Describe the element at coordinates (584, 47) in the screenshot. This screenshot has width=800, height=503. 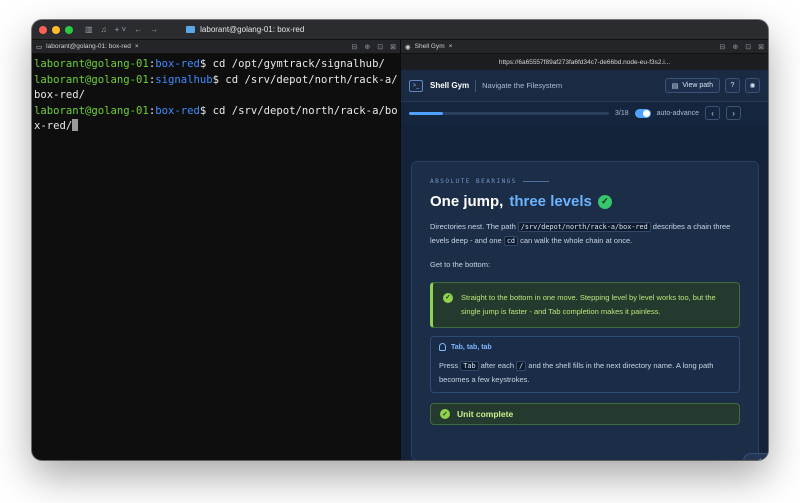
I see `browser-tab: ◉ Shell Gym × ⊟ ⊕ ⊡ ⊠` at that location.